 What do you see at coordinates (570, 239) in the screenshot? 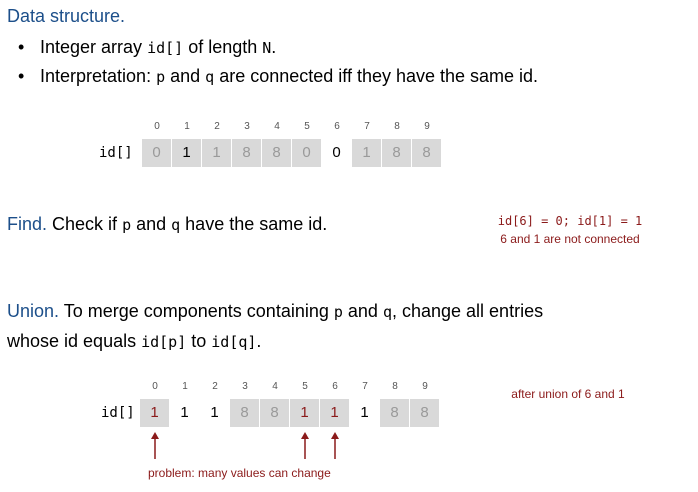
I see `find-note-line2: 6 and 1 are not connected` at bounding box center [570, 239].